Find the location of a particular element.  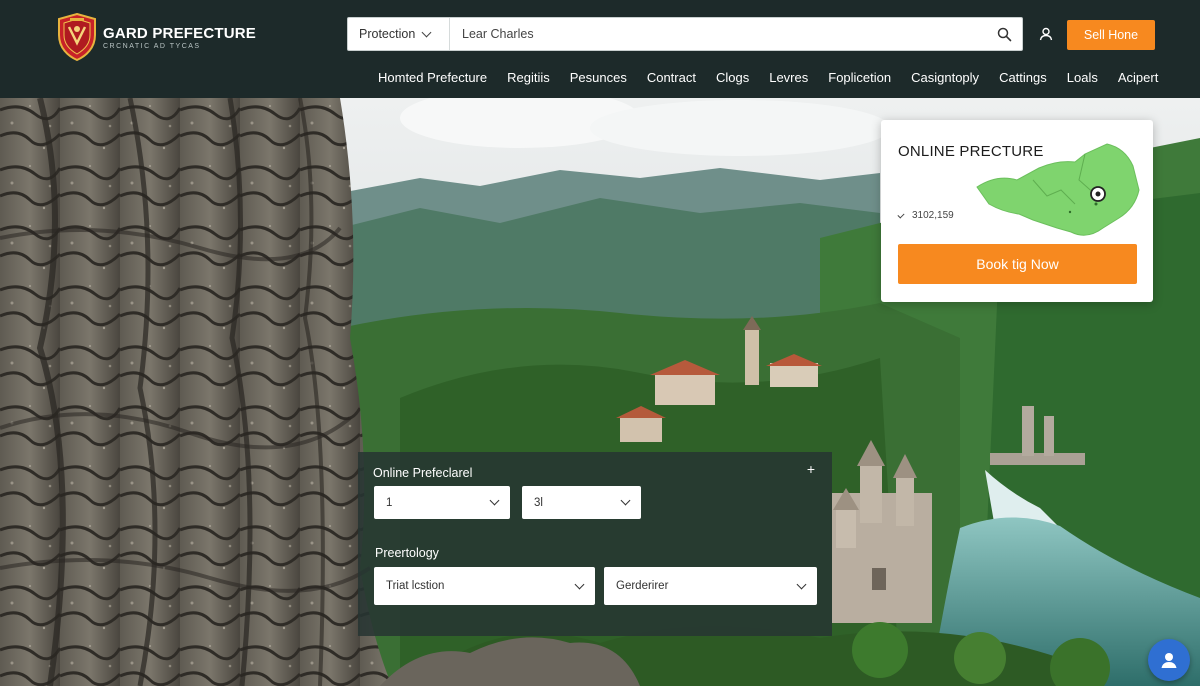

filter-panel-title: Online Prefeclarel is located at coordinates (423, 473).